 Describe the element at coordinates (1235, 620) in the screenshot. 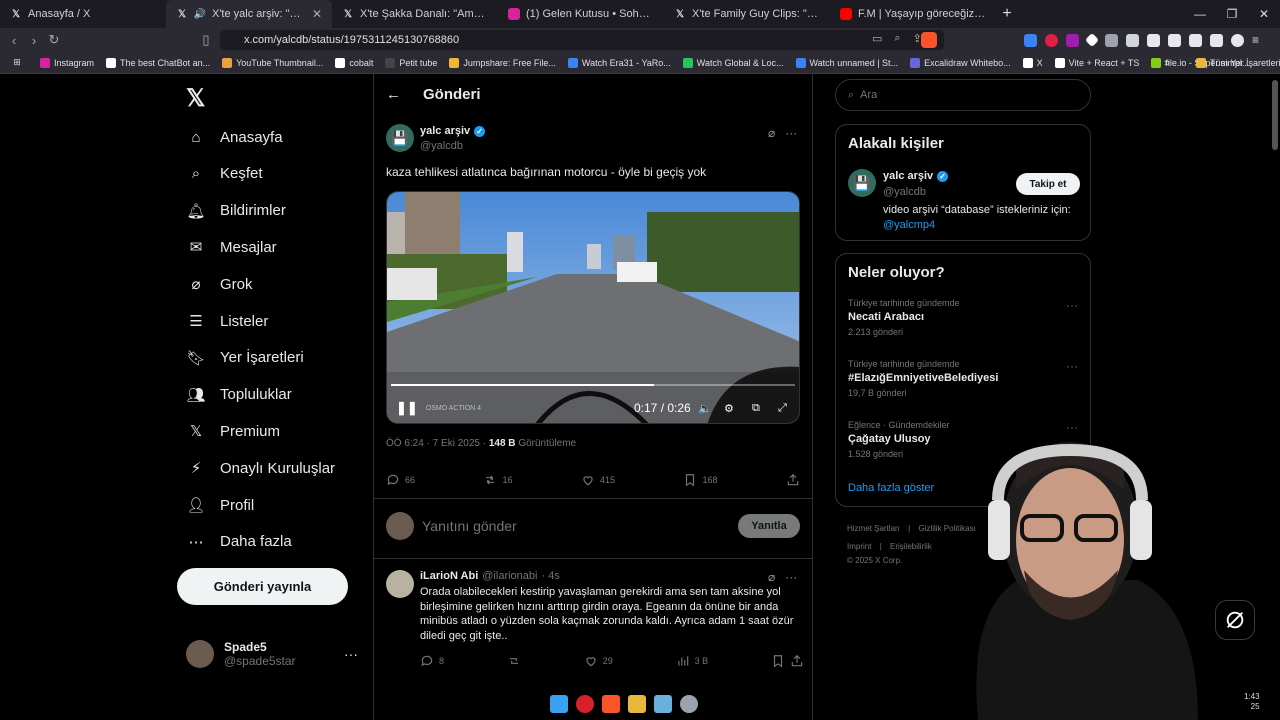

I see `grok-floating-button` at that location.